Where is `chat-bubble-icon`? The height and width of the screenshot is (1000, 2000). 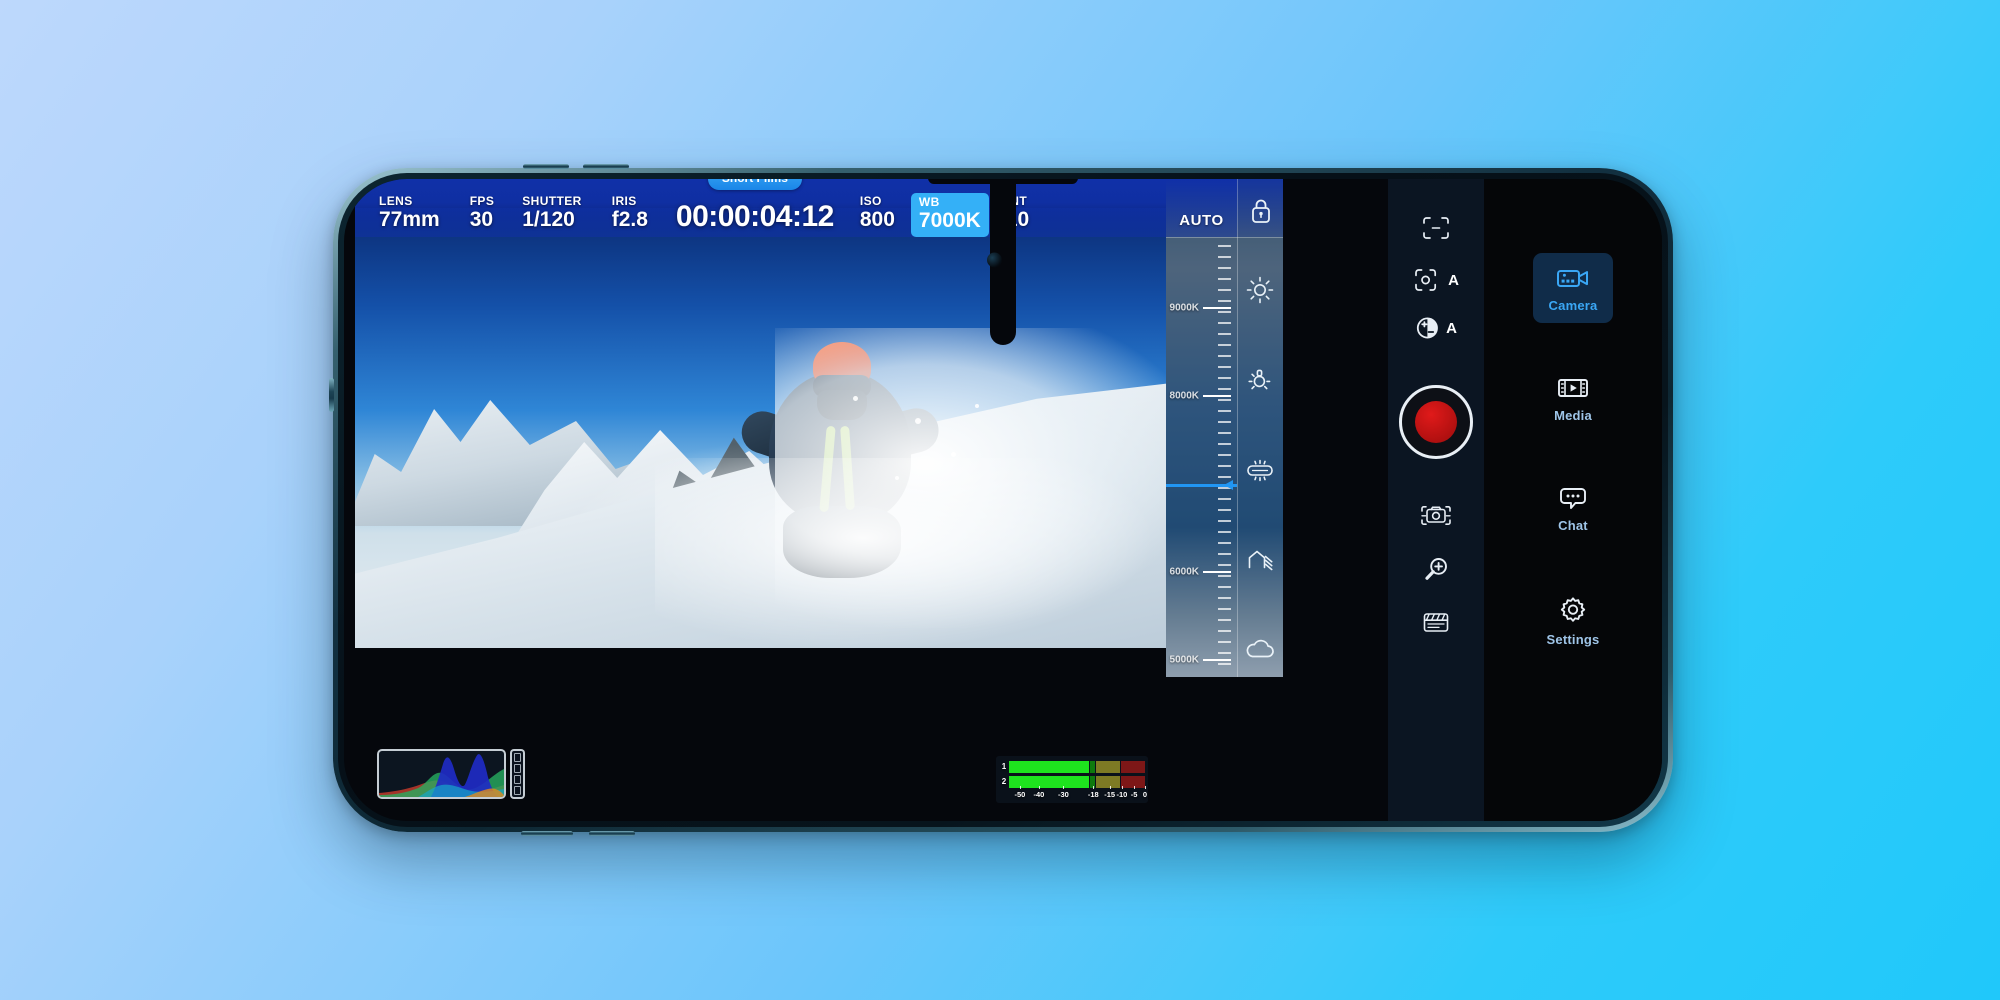
chat-bubble-icon is located at coordinates (1573, 498).